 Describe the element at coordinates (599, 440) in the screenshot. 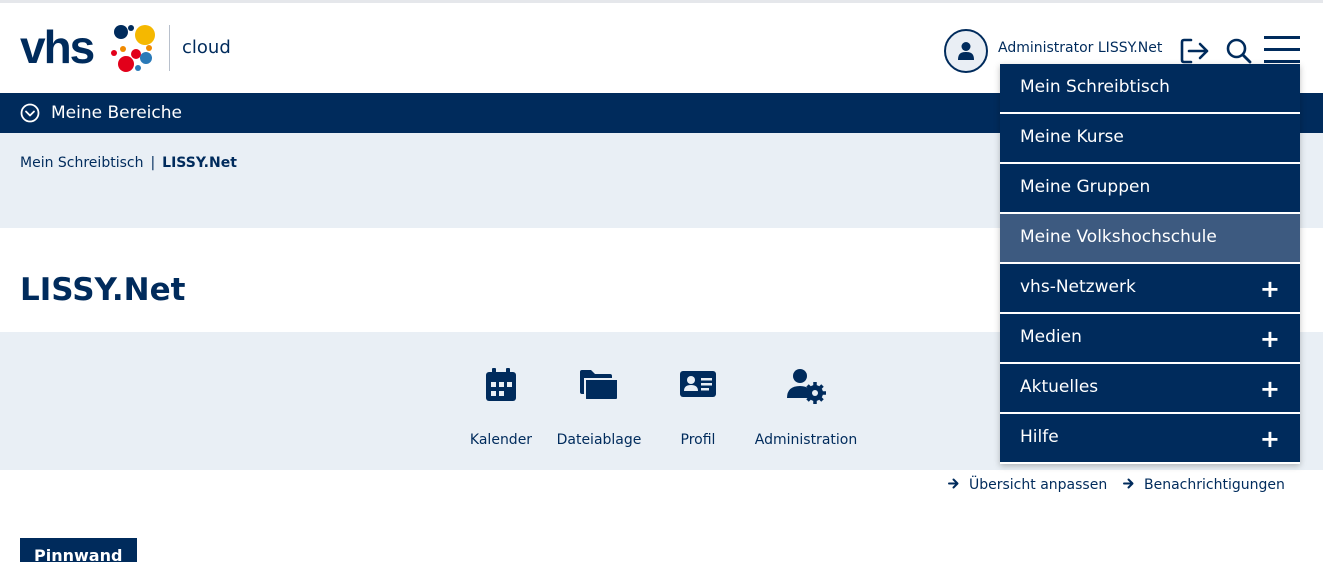

I see `quick-link-label: Dateiablage` at that location.